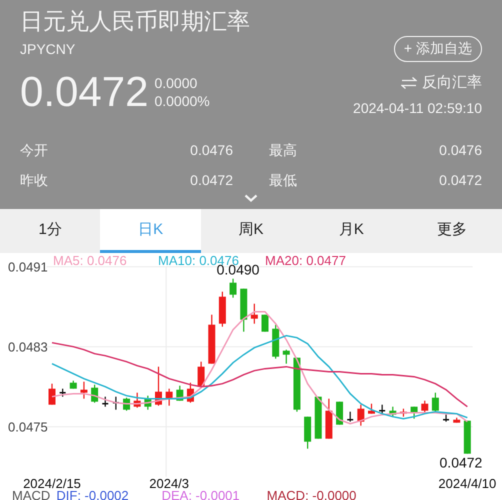 The height and width of the screenshot is (500, 502). Describe the element at coordinates (305, 260) in the screenshot. I see `legend-label: MA20: 0.0477` at that location.